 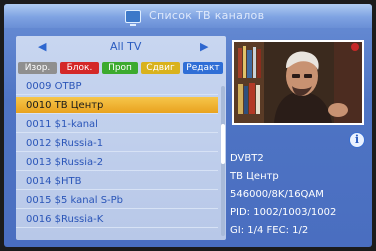 What do you see at coordinates (117, 105) in the screenshot?
I see `channel-row-selected: 0010 ТВ Центр` at bounding box center [117, 105].